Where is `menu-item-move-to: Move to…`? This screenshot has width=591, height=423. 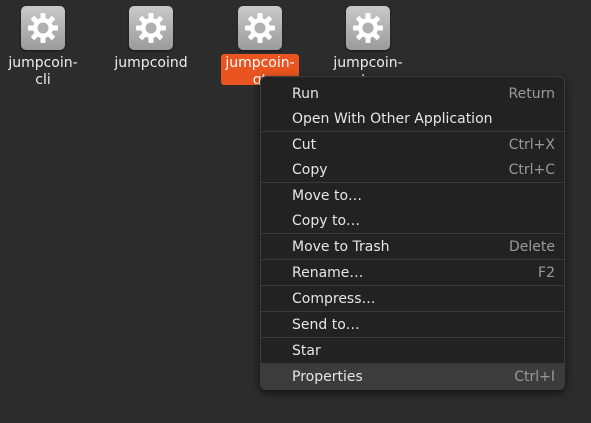
menu-item-move-to: Move to… is located at coordinates (412, 195).